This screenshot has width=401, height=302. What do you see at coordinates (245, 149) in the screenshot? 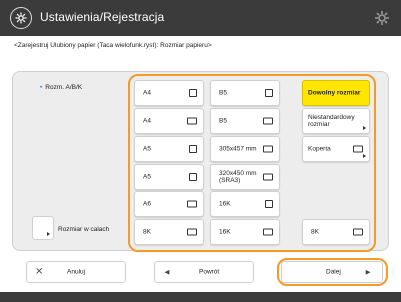
I see `size-305x457-button: 305x457 mm` at bounding box center [245, 149].